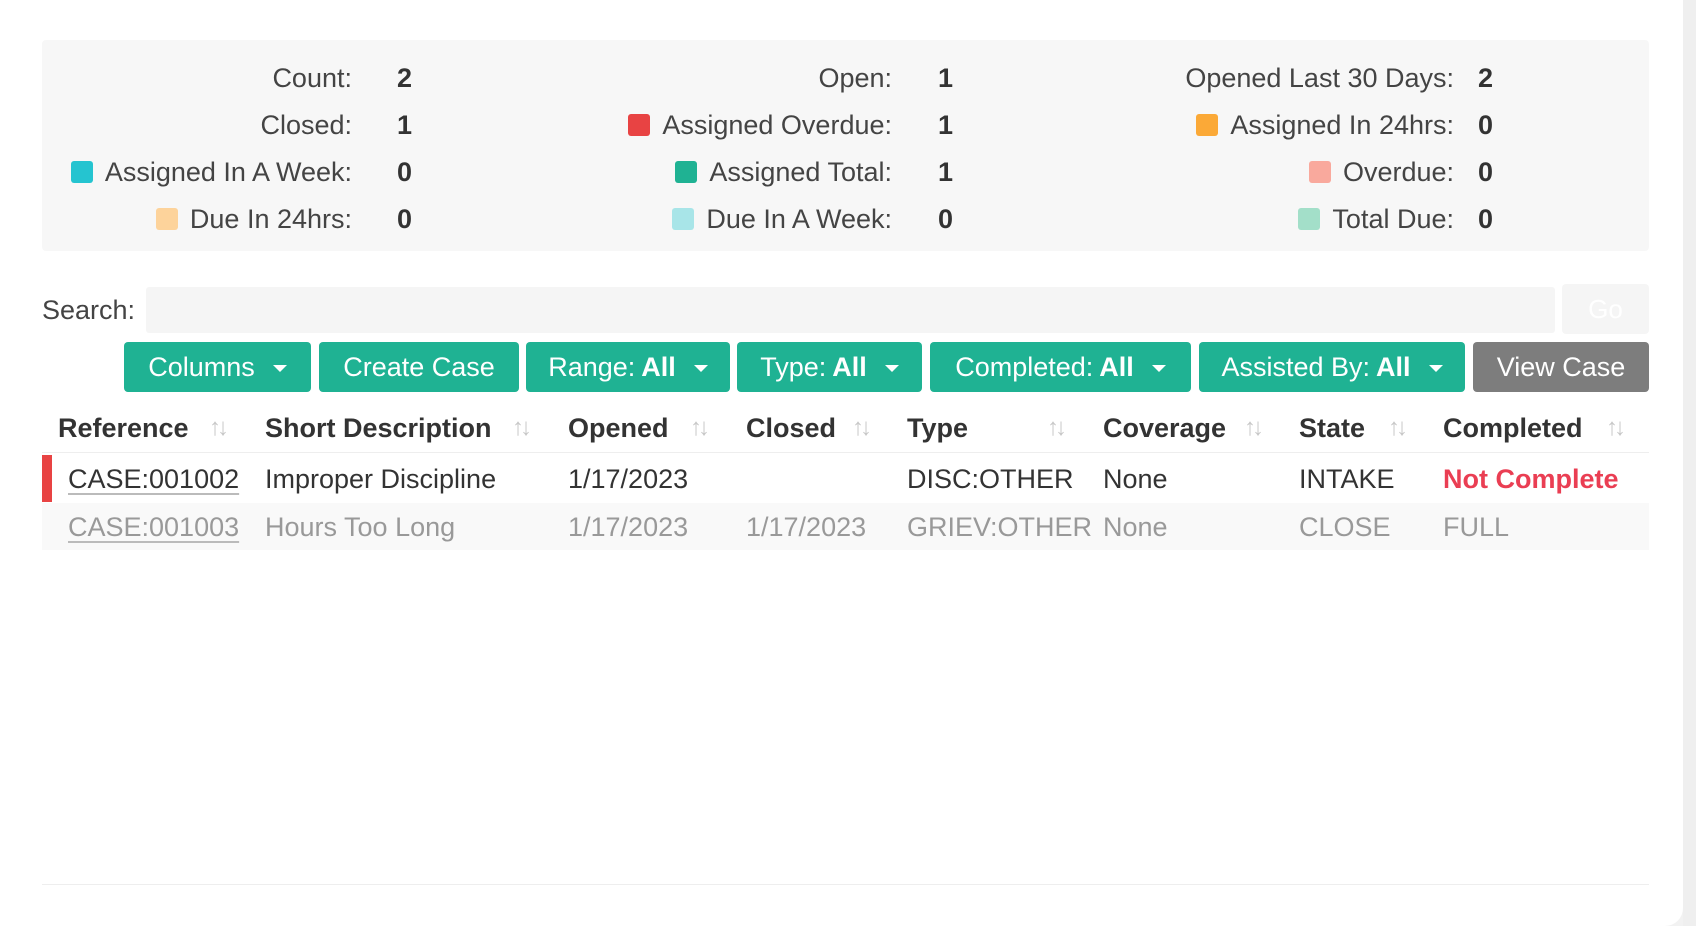 This screenshot has height=926, width=1696. I want to click on cell-closed: 1/17/2023, so click(806, 527).